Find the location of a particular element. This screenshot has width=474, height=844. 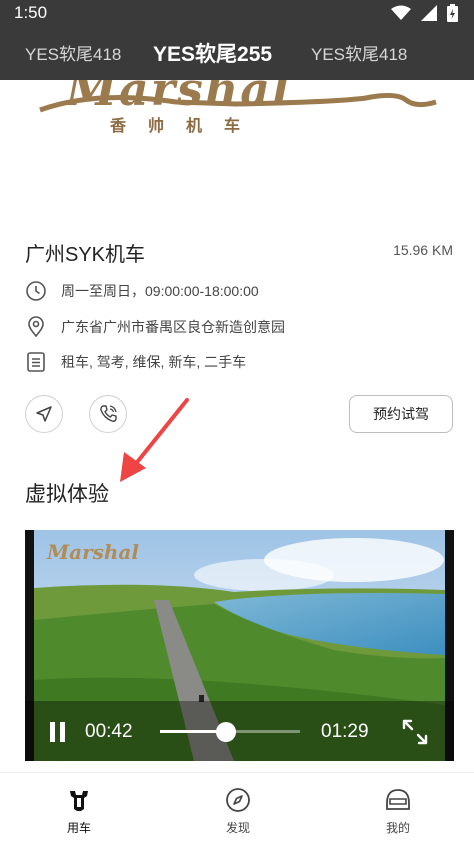

dealer-name: 广州SYK机车 is located at coordinates (85, 255).